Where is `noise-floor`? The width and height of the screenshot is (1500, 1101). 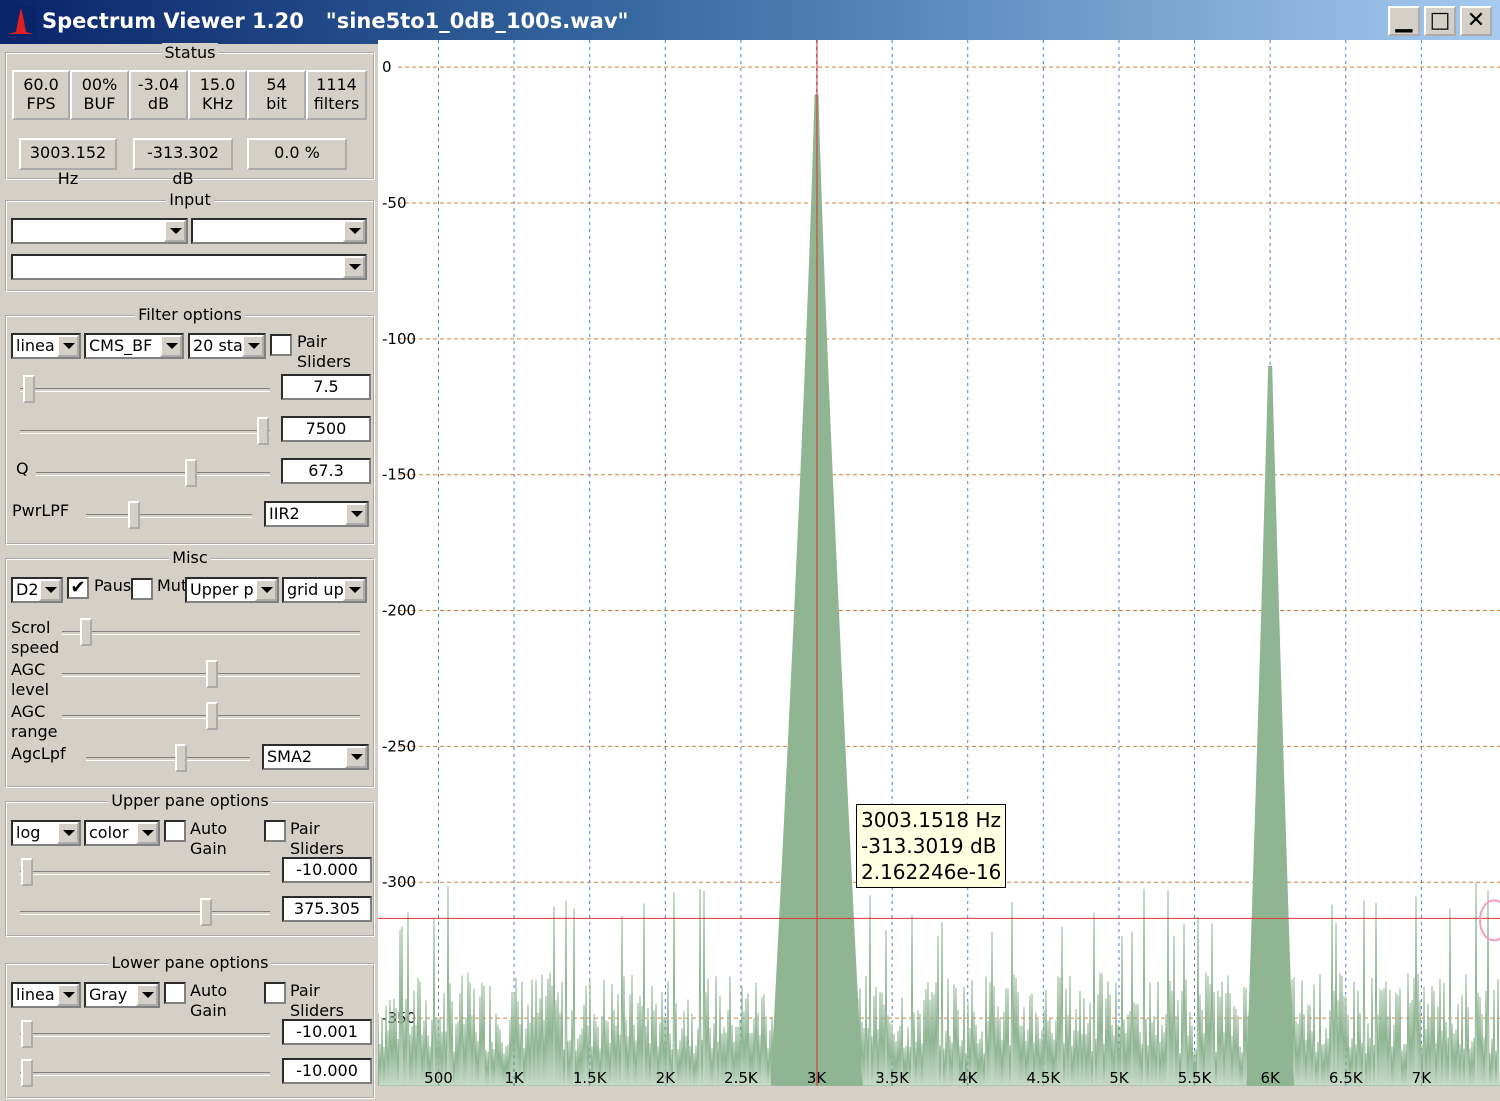
noise-floor is located at coordinates (939, 984).